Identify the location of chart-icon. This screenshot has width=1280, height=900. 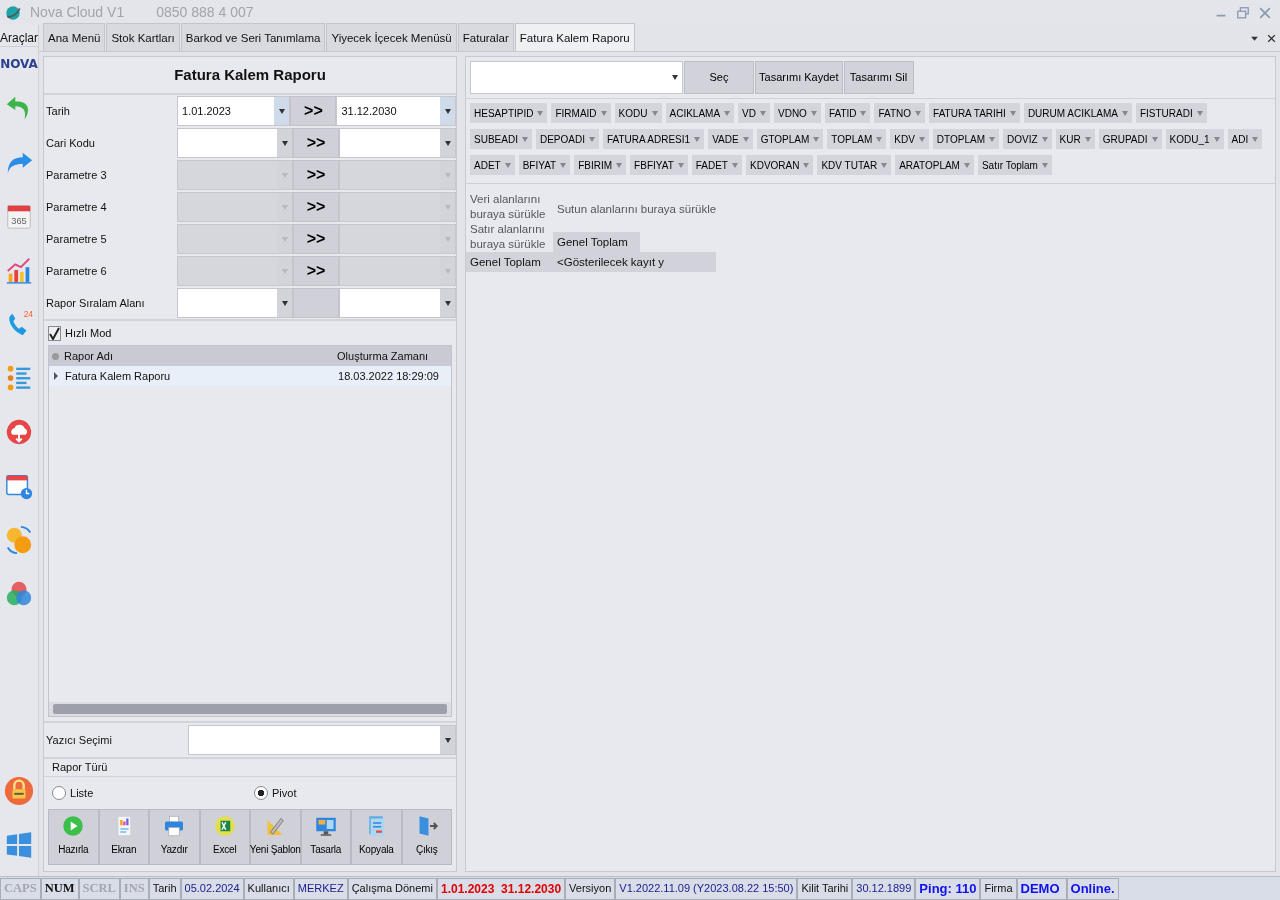
(19, 270).